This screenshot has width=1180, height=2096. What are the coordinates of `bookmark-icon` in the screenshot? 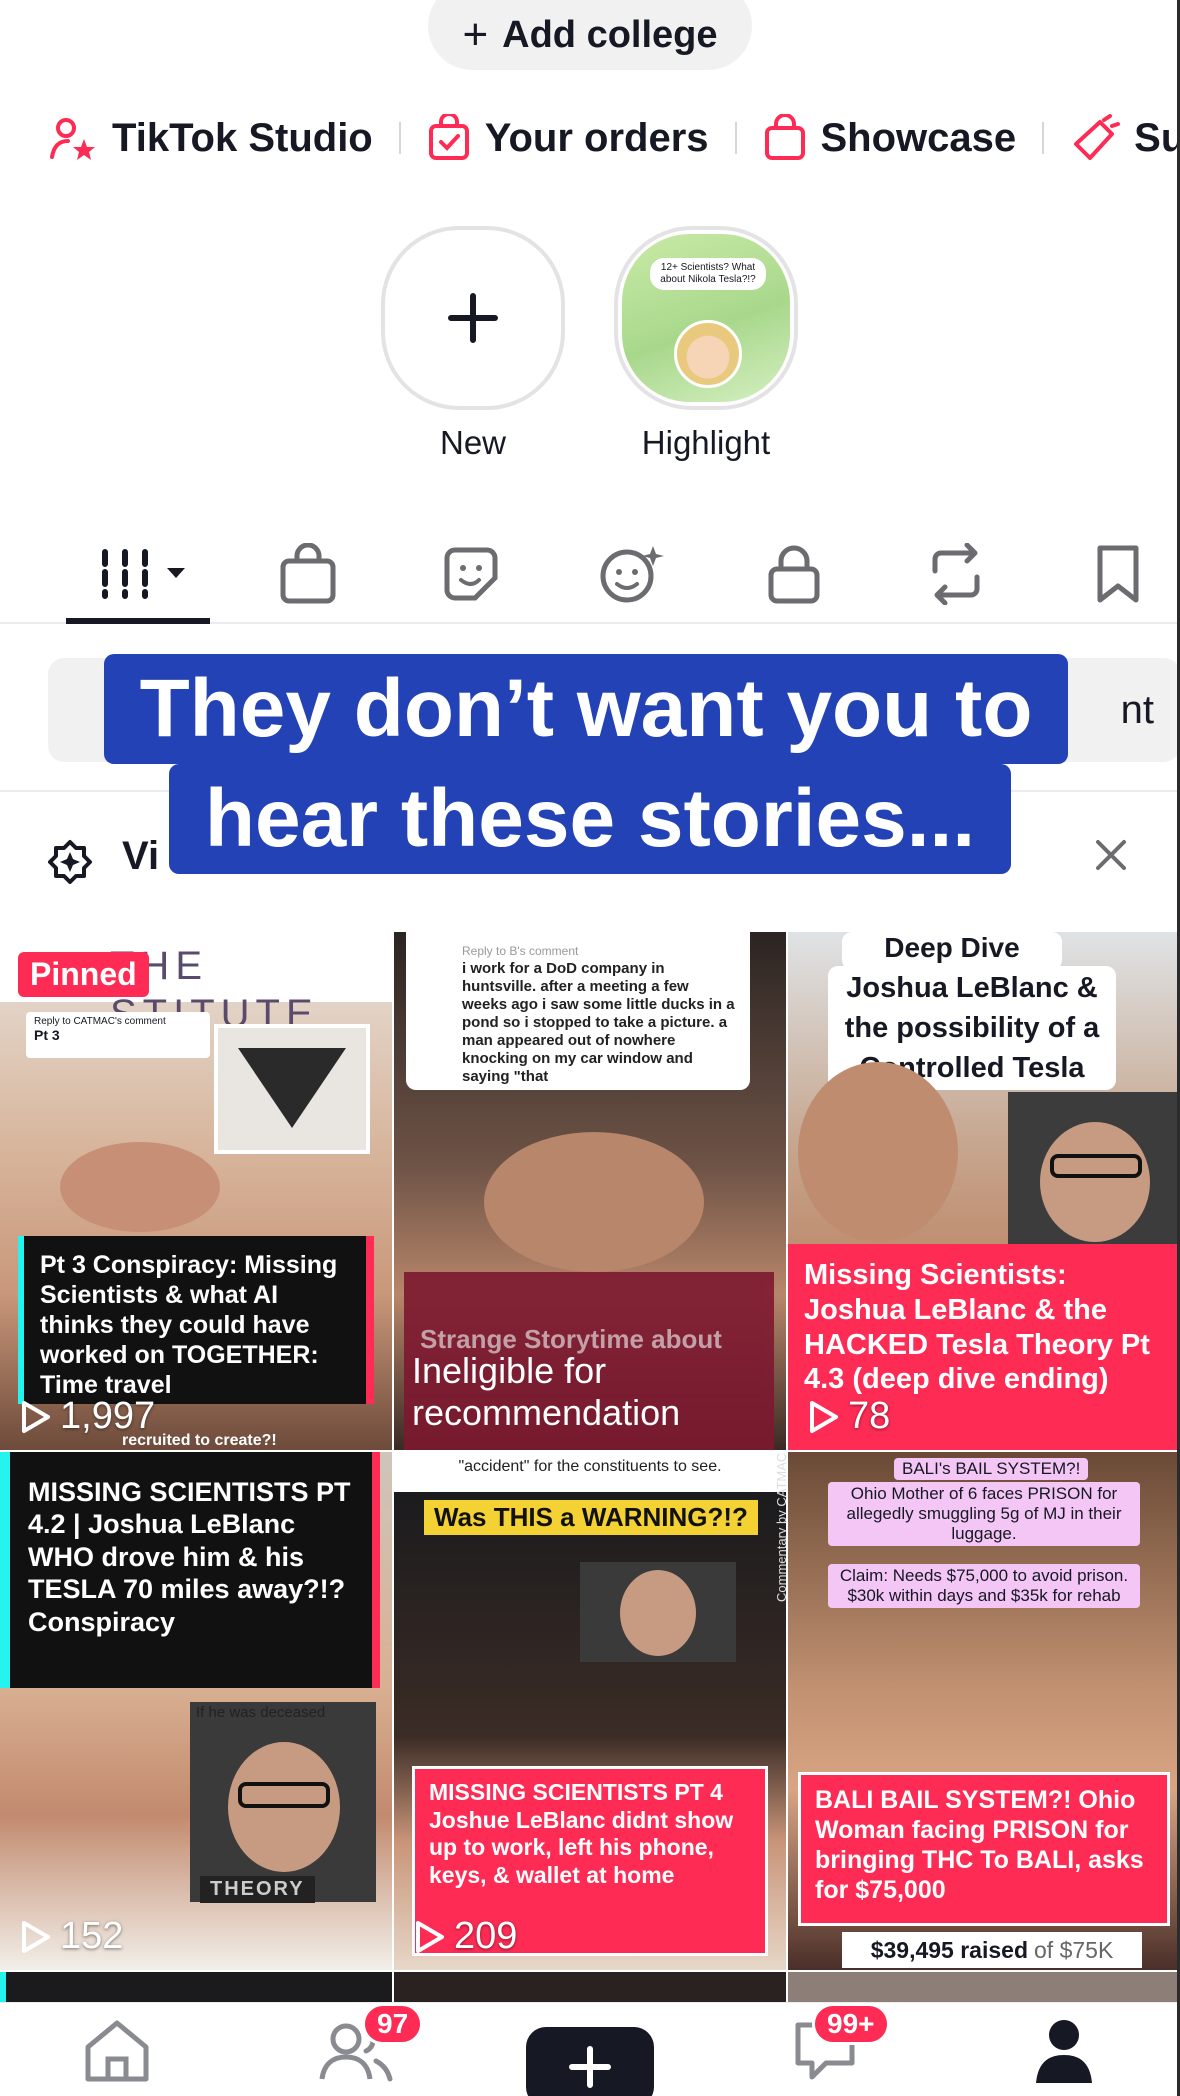 It's located at (1118, 574).